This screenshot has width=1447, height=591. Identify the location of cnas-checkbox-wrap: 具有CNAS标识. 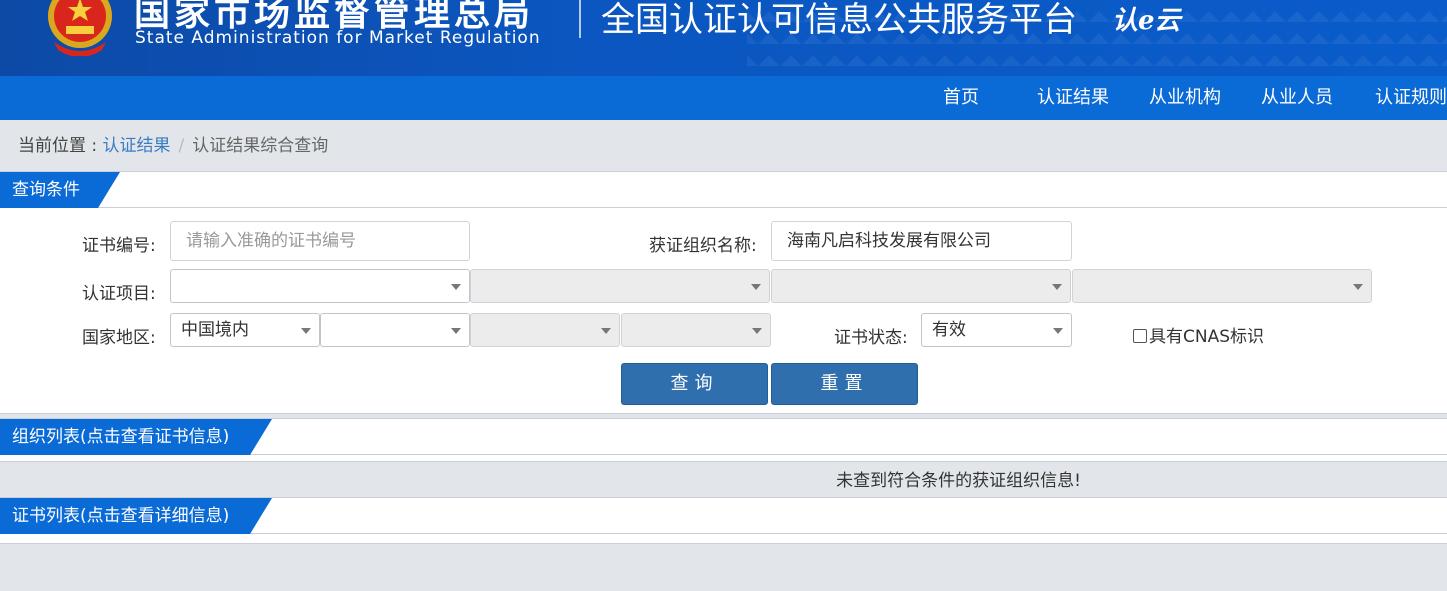
(1198, 334).